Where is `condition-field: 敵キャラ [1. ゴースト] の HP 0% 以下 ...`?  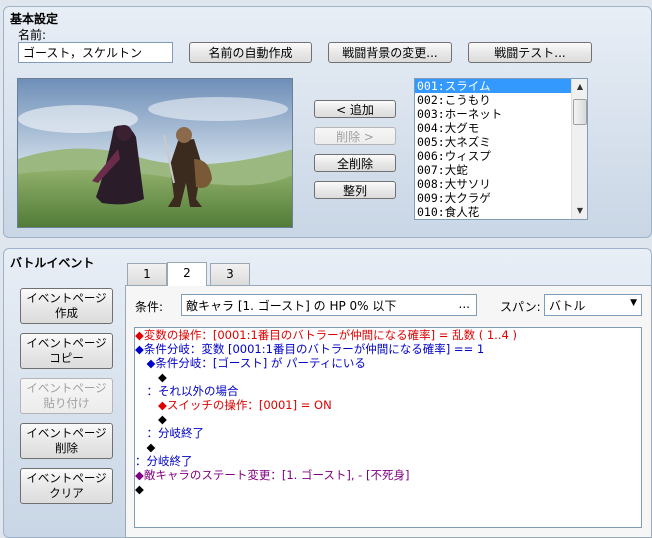 condition-field: 敵キャラ [1. ゴースト] の HP 0% 以下 ... is located at coordinates (329, 305).